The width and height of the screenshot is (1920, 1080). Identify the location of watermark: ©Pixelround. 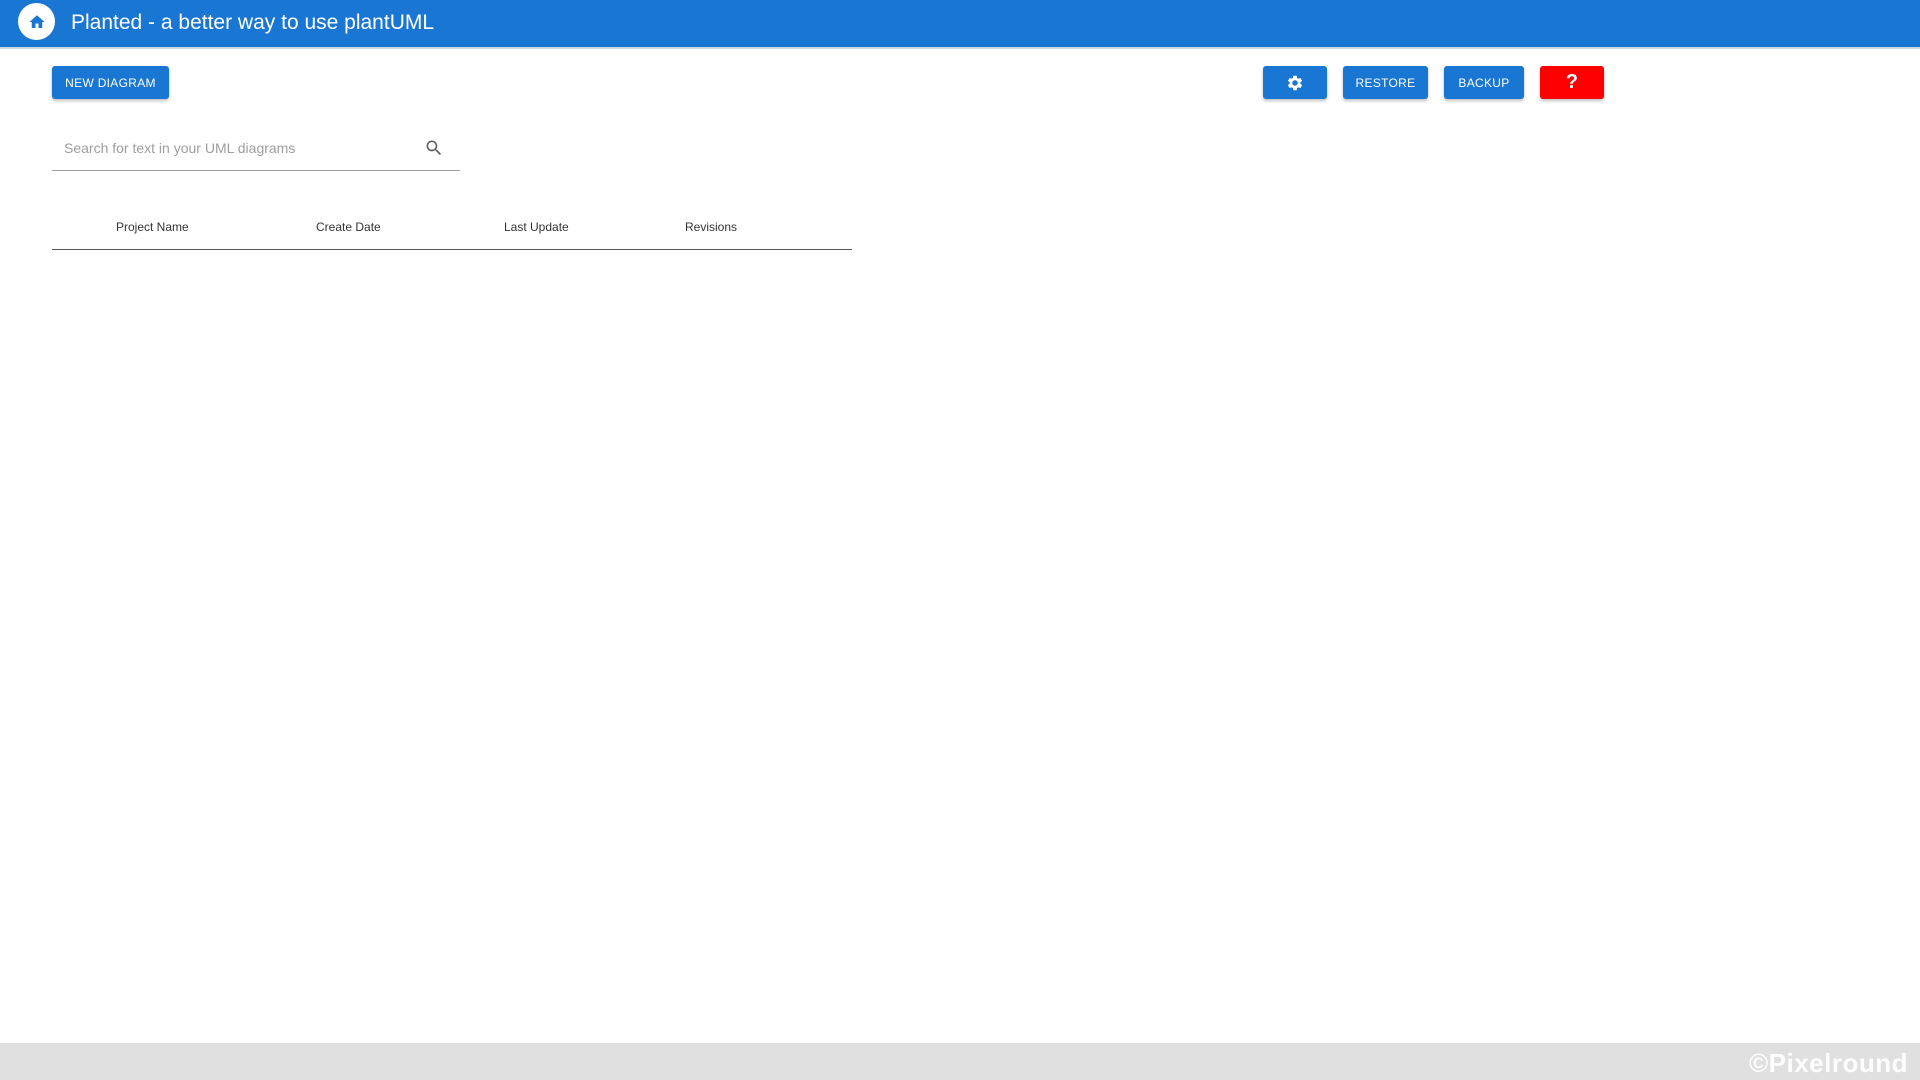
(1828, 1063).